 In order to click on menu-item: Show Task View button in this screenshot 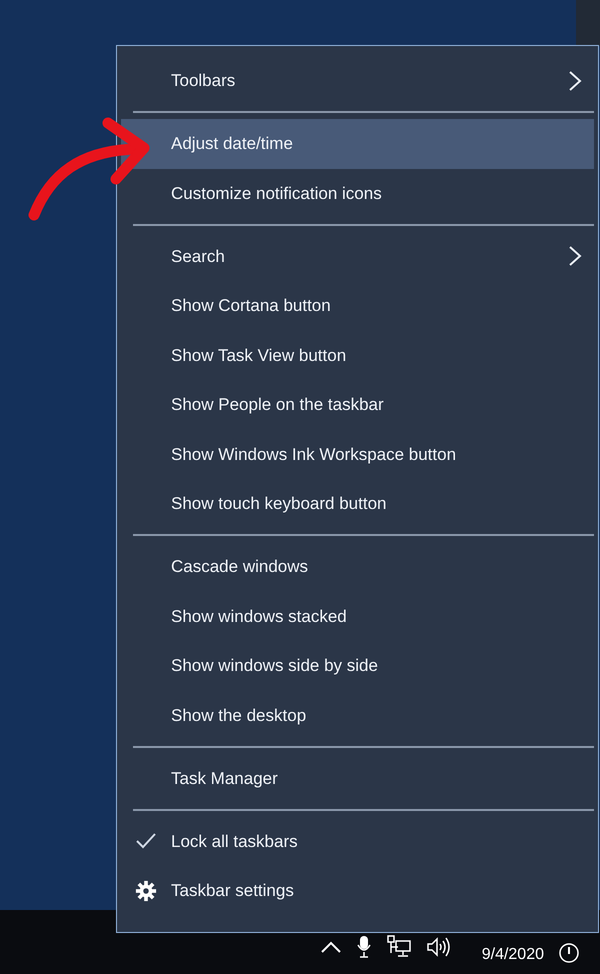, I will do `click(357, 355)`.